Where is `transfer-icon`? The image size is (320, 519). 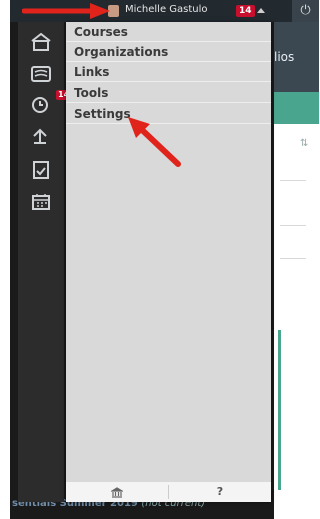
transfer-icon is located at coordinates (41, 136).